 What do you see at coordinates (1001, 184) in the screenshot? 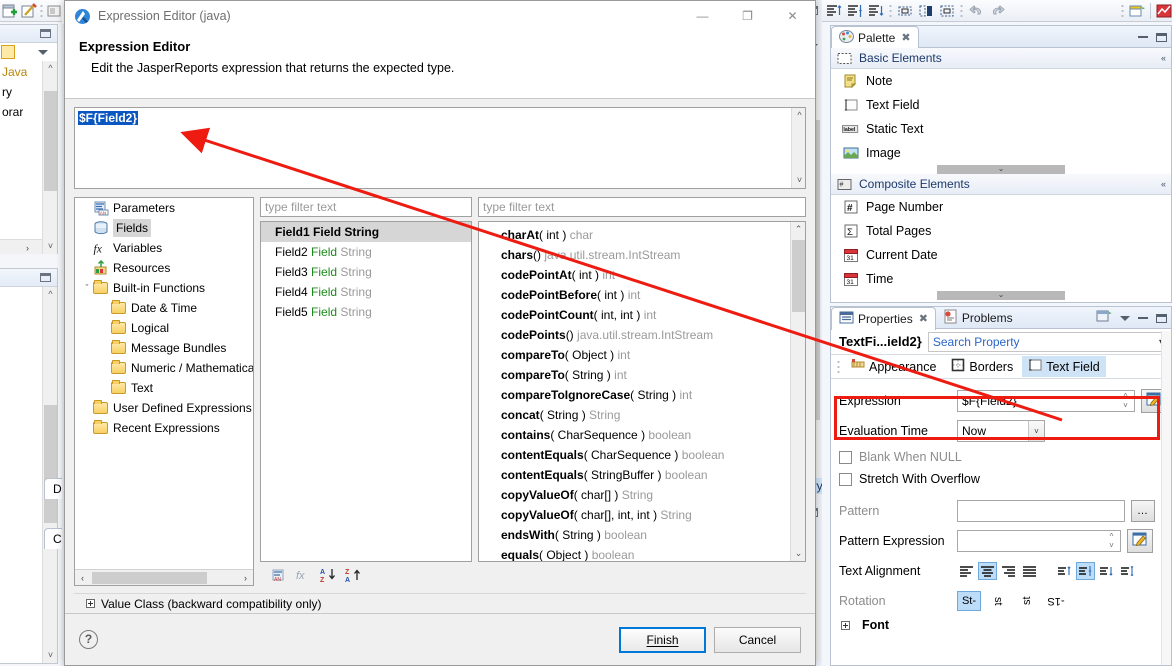
I see `palette-section-composite-elements: # Composite Elements «` at bounding box center [1001, 184].